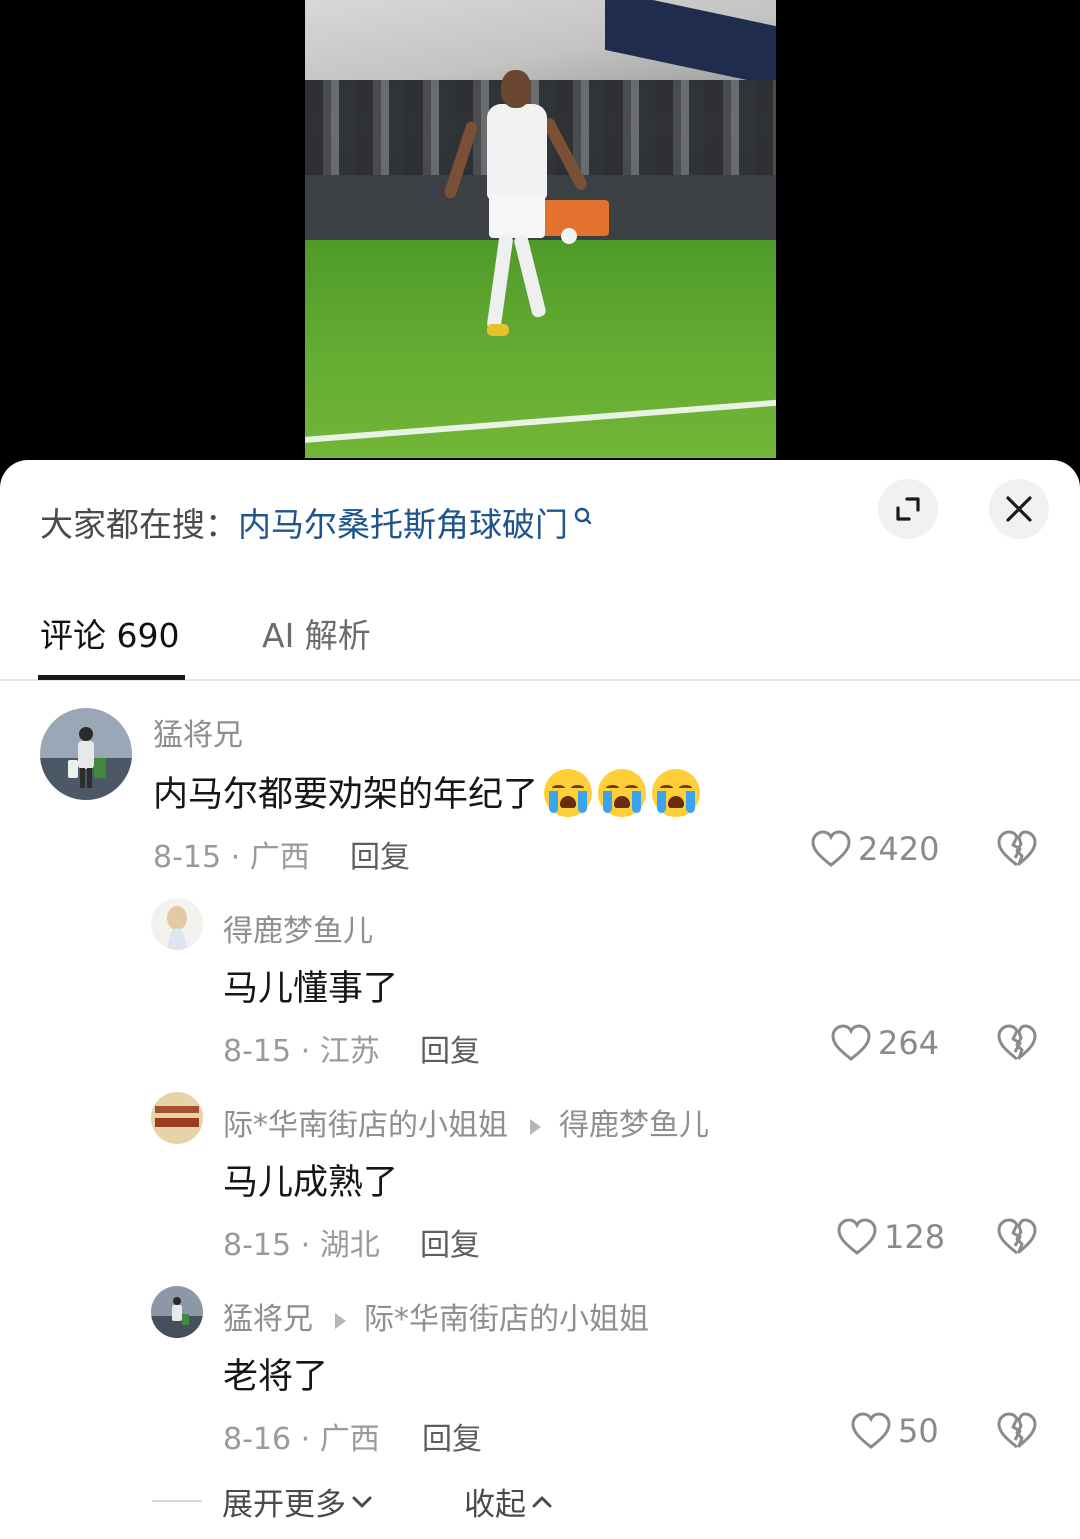 The width and height of the screenshot is (1080, 1539). Describe the element at coordinates (634, 1125) in the screenshot. I see `reply-target: 得鹿梦鱼儿` at that location.